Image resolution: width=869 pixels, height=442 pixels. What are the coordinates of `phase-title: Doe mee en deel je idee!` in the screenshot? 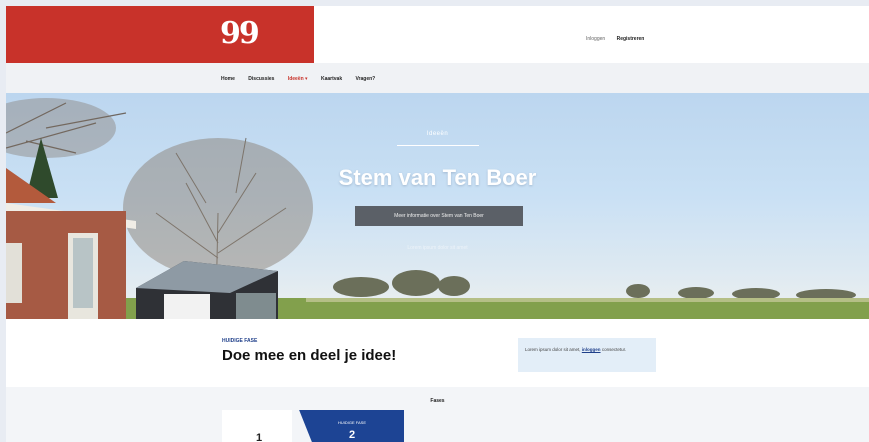 It's located at (309, 355).